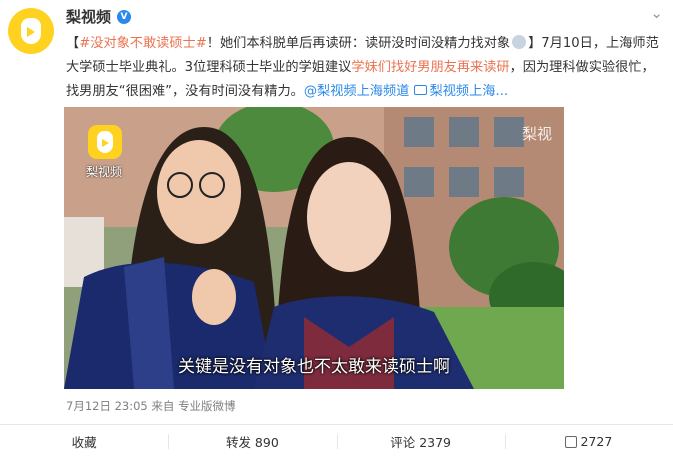 Image resolution: width=673 pixels, height=458 pixels. What do you see at coordinates (519, 42) in the screenshot?
I see `face-emoji-icon` at bounding box center [519, 42].